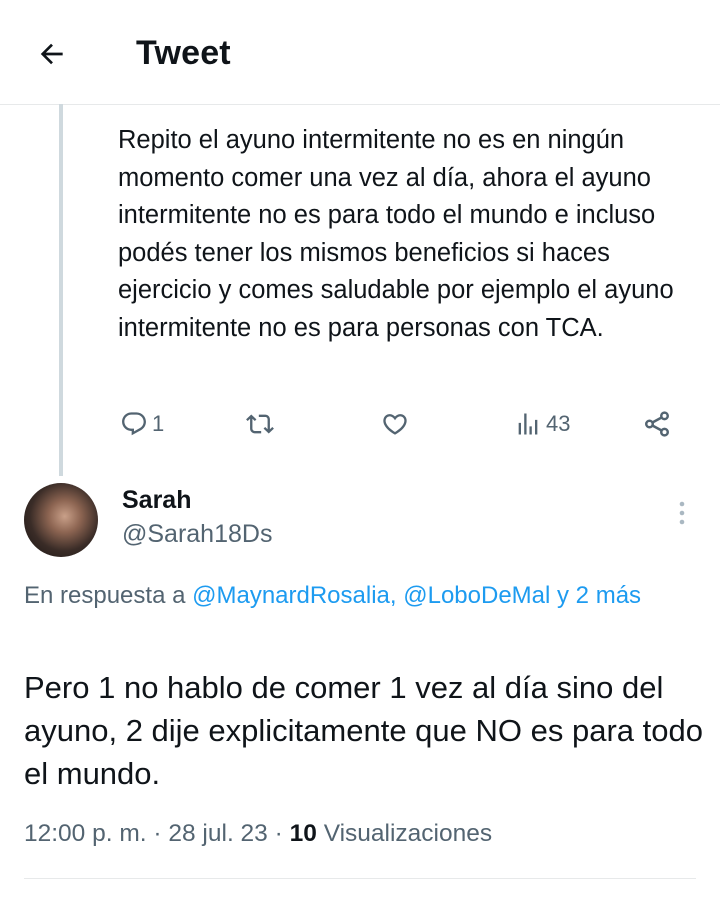 This screenshot has width=720, height=903. I want to click on parent-tweet-actions: 1 43, so click(408, 424).